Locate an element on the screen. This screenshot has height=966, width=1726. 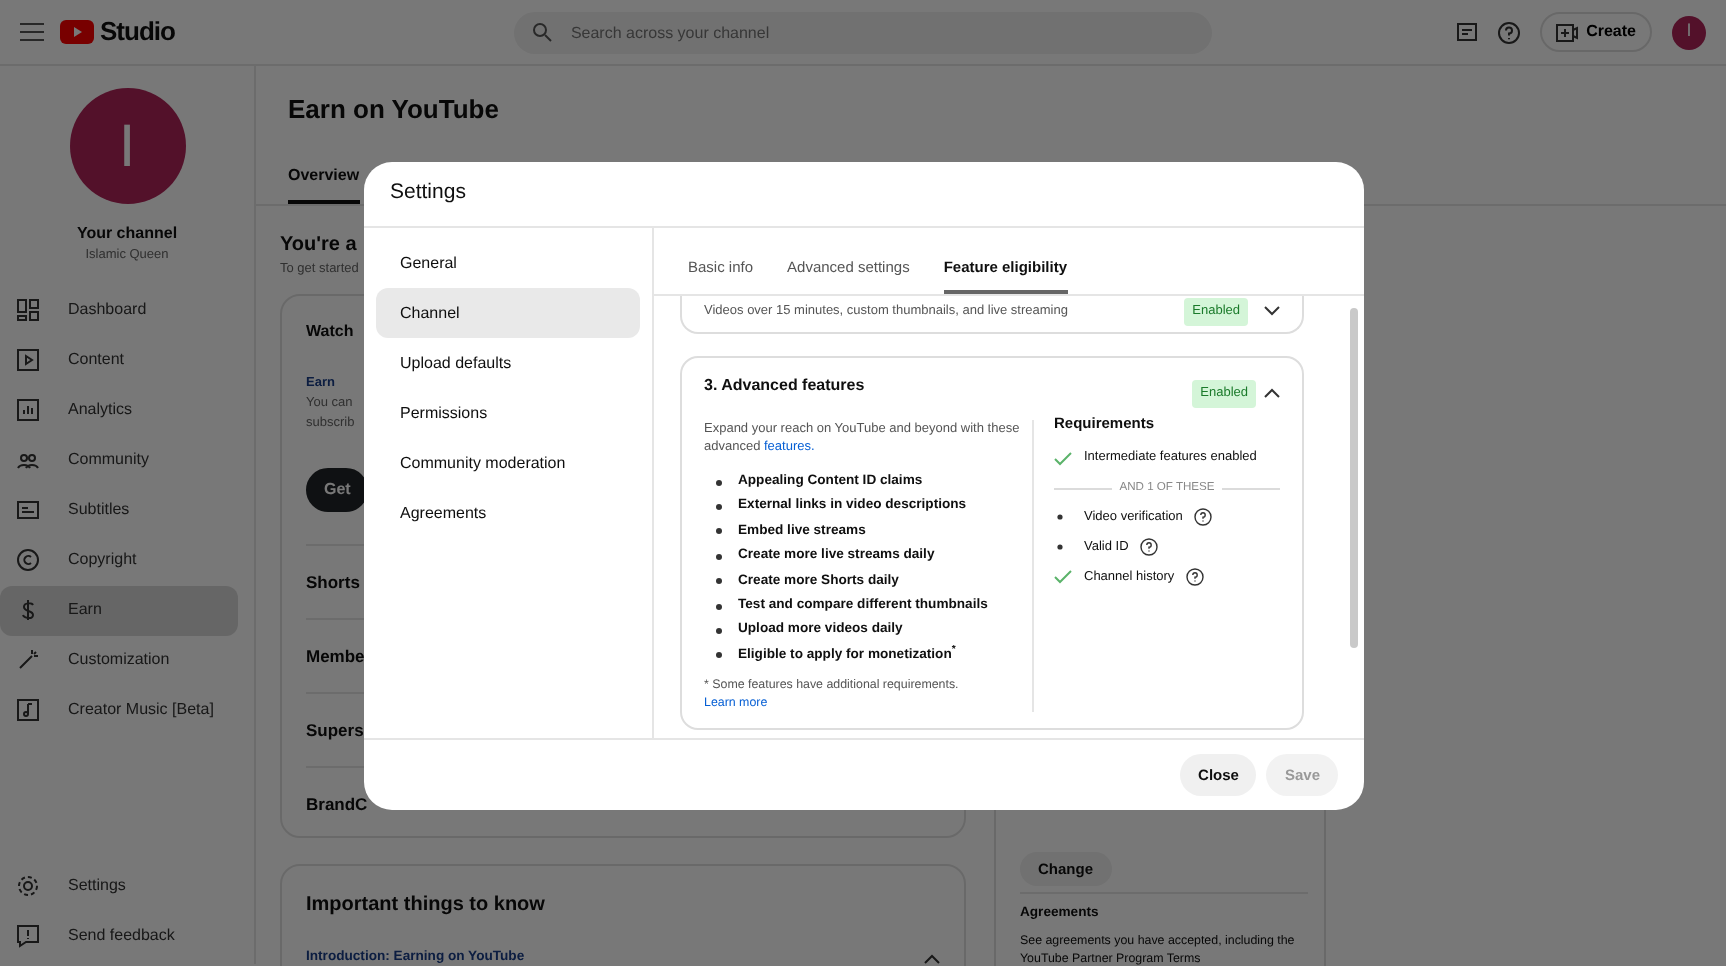
customization-icon is located at coordinates (28, 660).